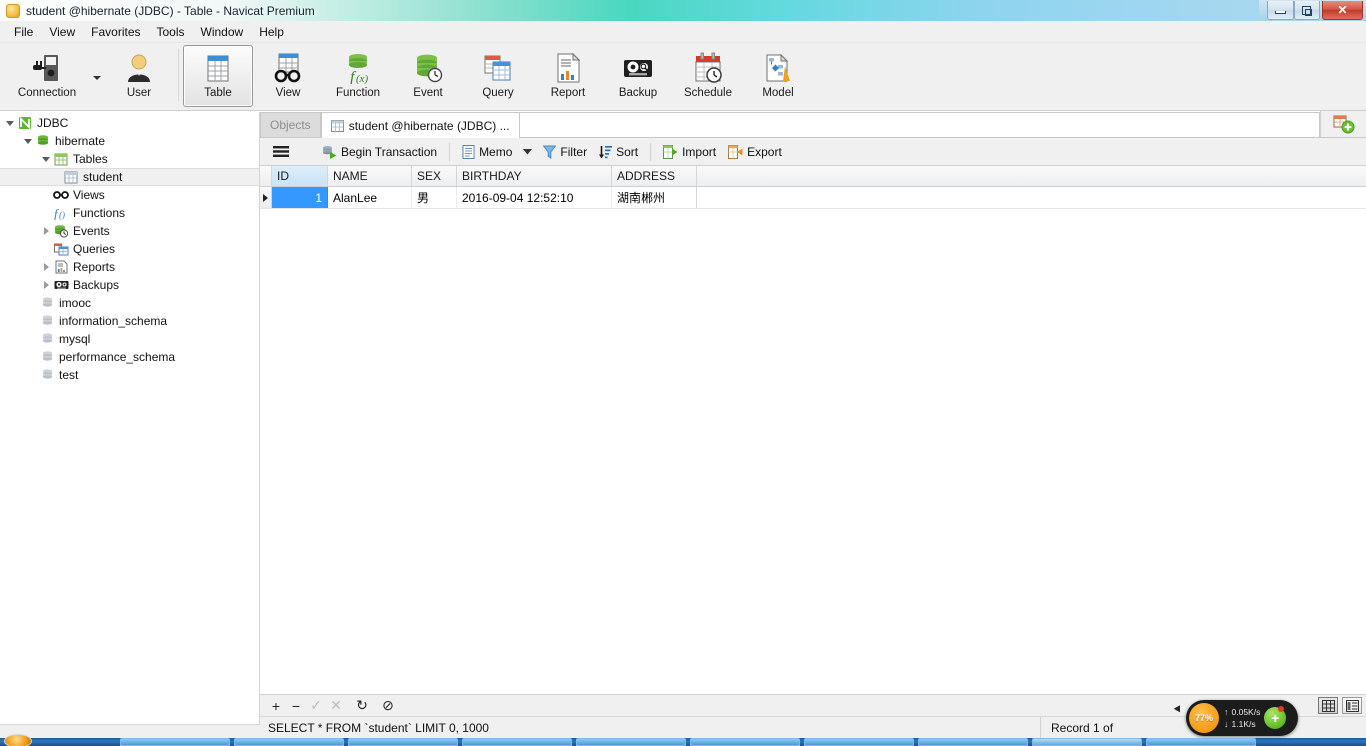 The height and width of the screenshot is (746, 1366). I want to click on delete-record-button: −, so click(296, 706).